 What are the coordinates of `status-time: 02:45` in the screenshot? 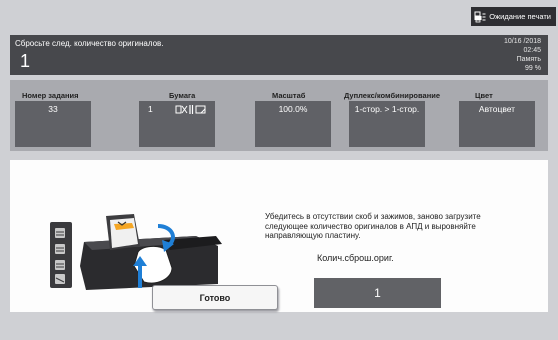 It's located at (532, 50).